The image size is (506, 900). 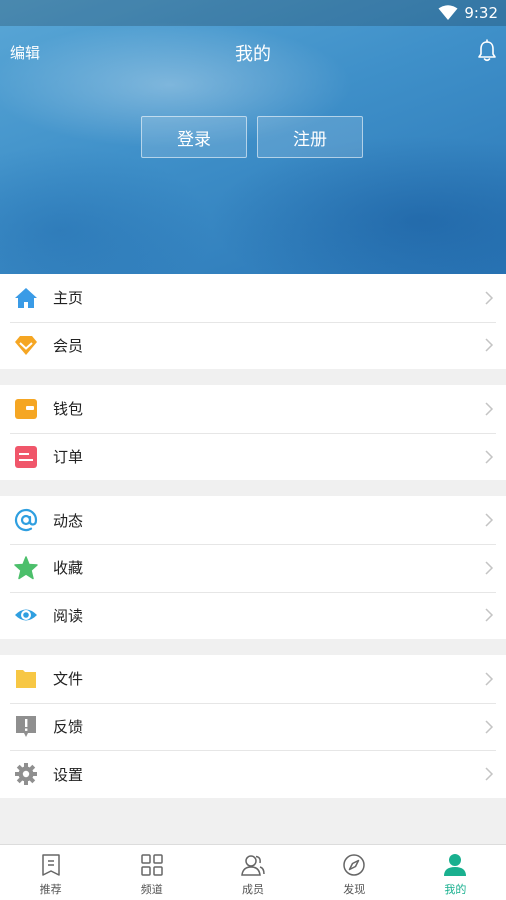 I want to click on status-bar: 9:32, so click(x=253, y=13).